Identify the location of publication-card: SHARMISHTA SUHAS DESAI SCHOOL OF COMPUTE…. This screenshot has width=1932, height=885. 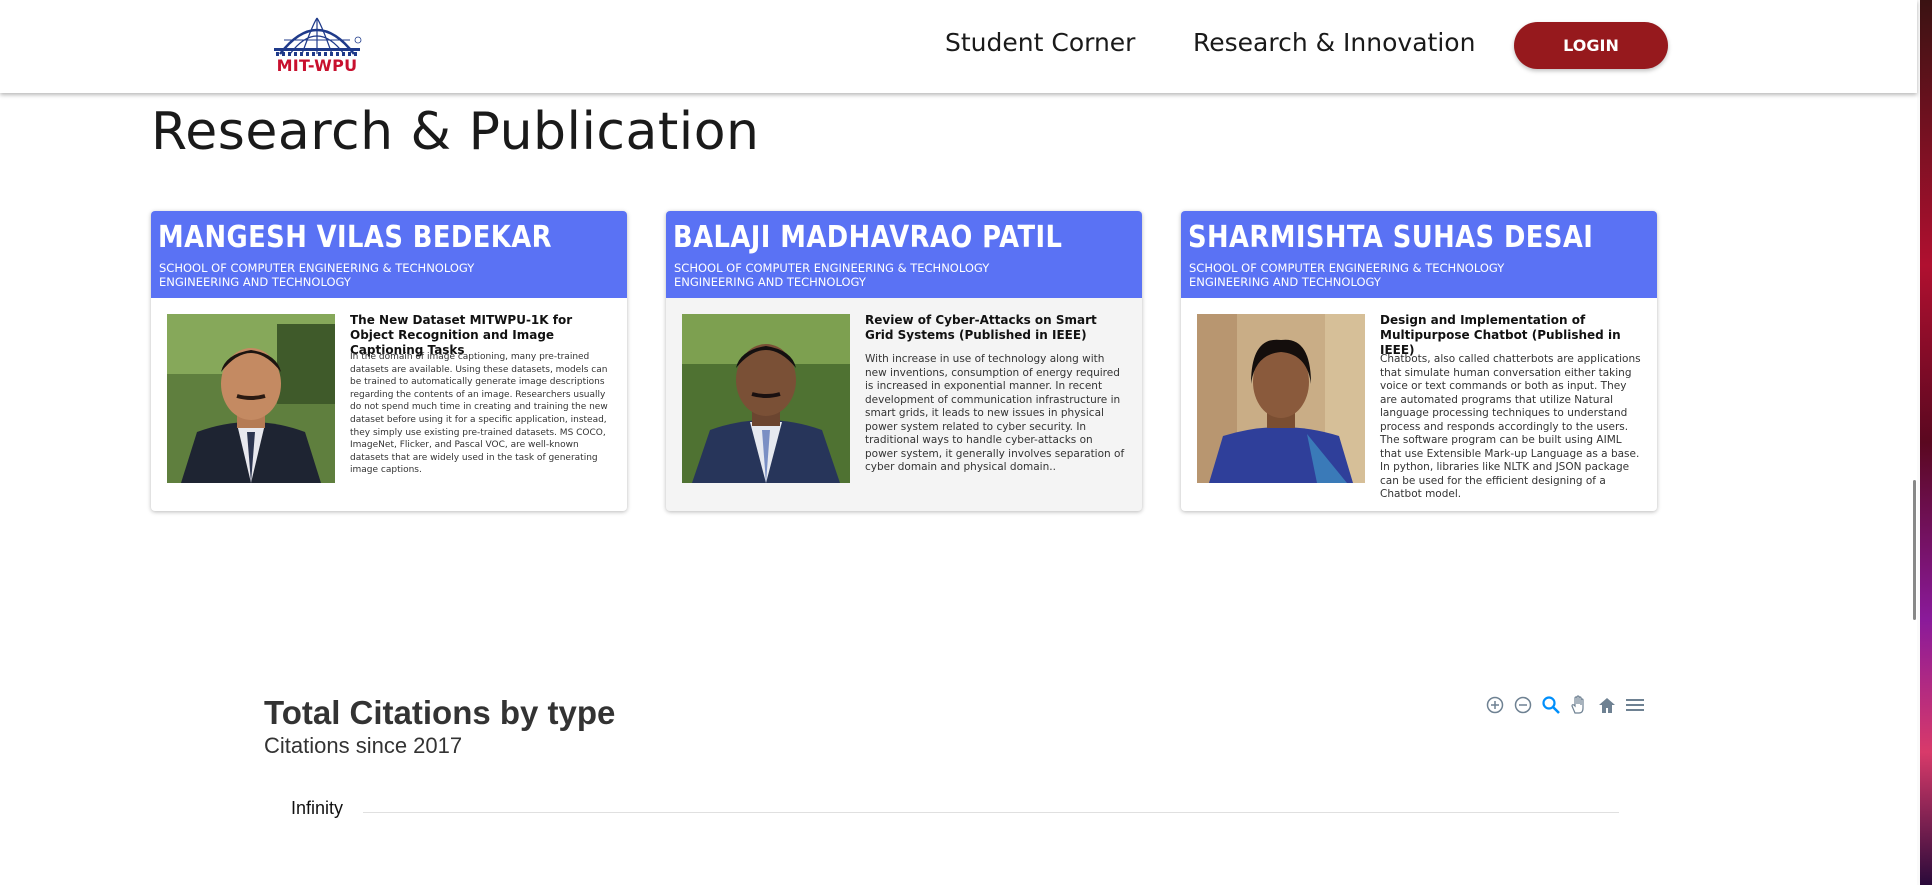
(1419, 361).